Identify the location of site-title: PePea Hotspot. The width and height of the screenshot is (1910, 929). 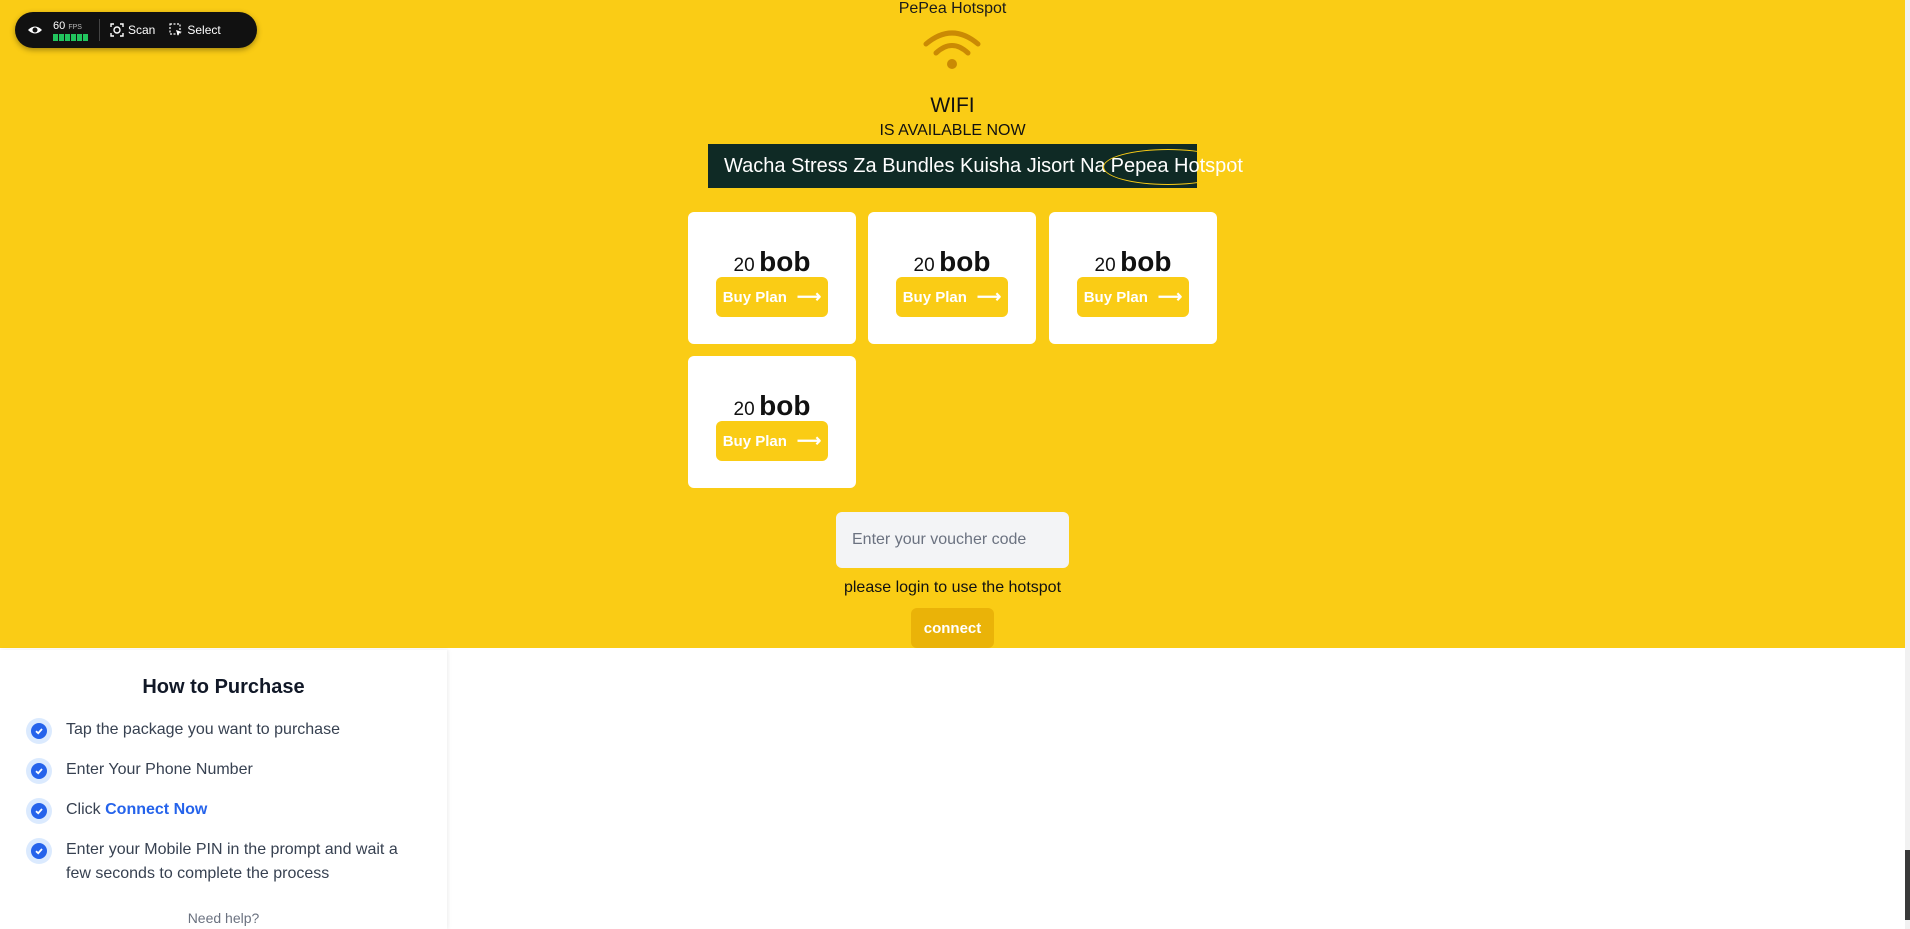
(952, 8).